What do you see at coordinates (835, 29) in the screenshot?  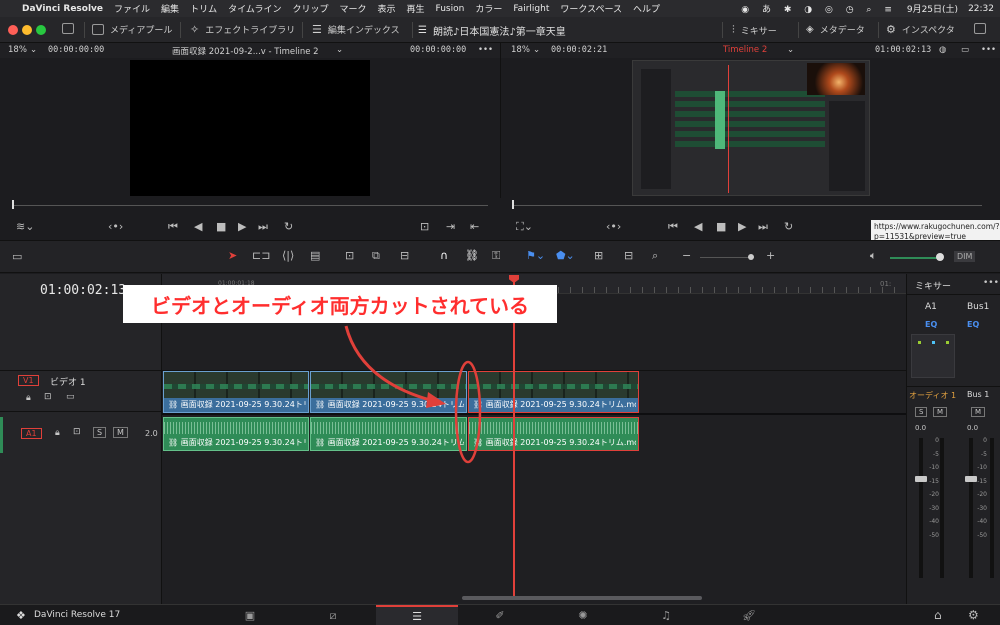 I see `metadata-button: ◈ メタデータ` at bounding box center [835, 29].